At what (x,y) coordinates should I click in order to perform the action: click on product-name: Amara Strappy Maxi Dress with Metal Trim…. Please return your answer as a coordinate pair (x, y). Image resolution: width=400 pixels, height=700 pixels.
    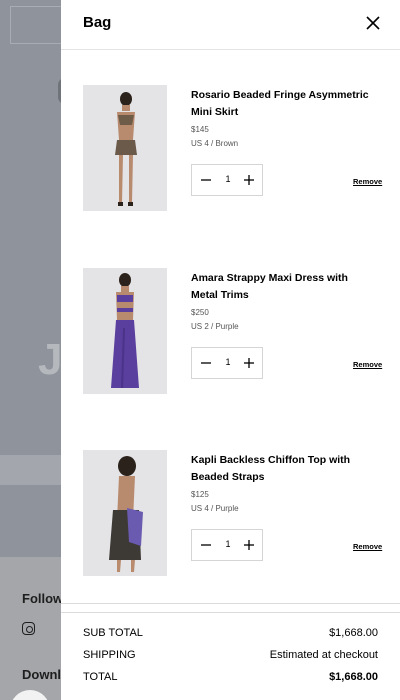
    Looking at the image, I should click on (283, 287).